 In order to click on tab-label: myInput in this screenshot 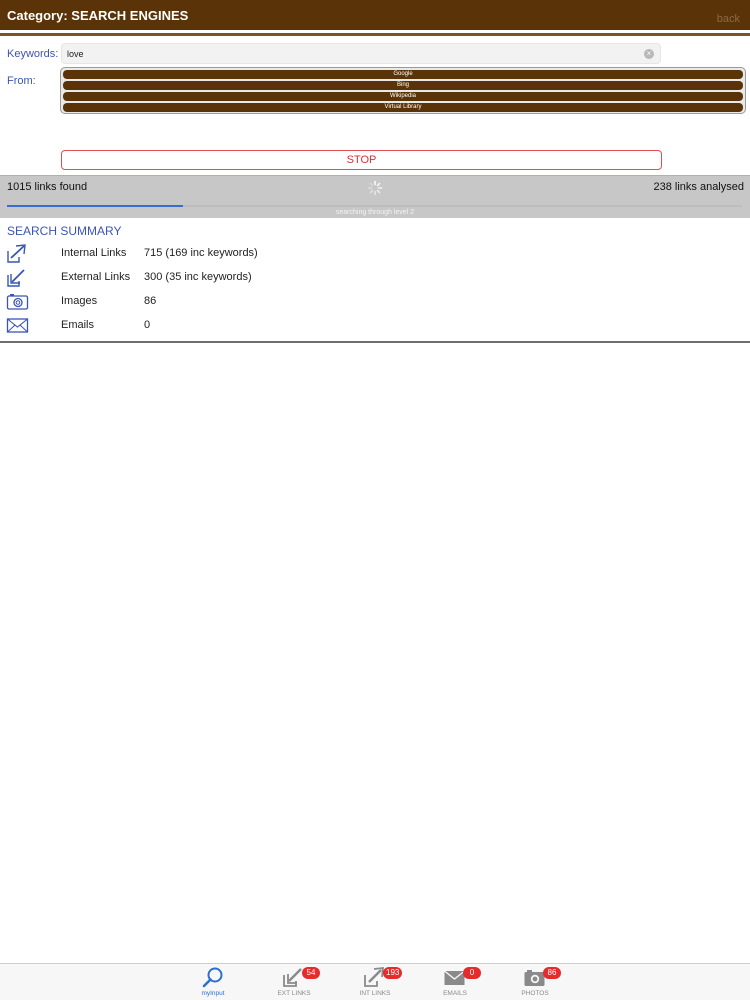, I will do `click(213, 993)`.